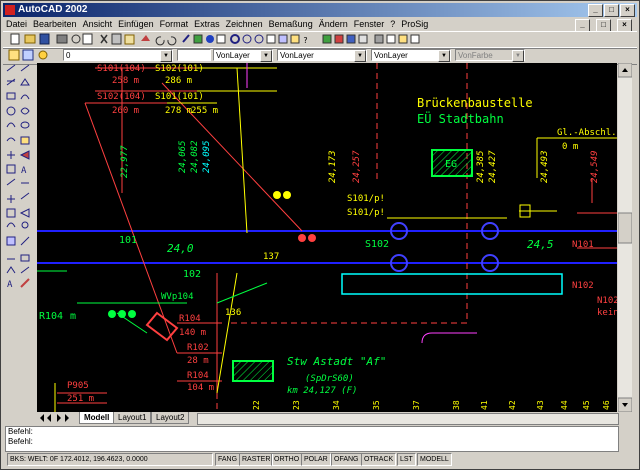 The height and width of the screenshot is (470, 640). What do you see at coordinates (192, 274) in the screenshot?
I see `label-102: 102` at bounding box center [192, 274].